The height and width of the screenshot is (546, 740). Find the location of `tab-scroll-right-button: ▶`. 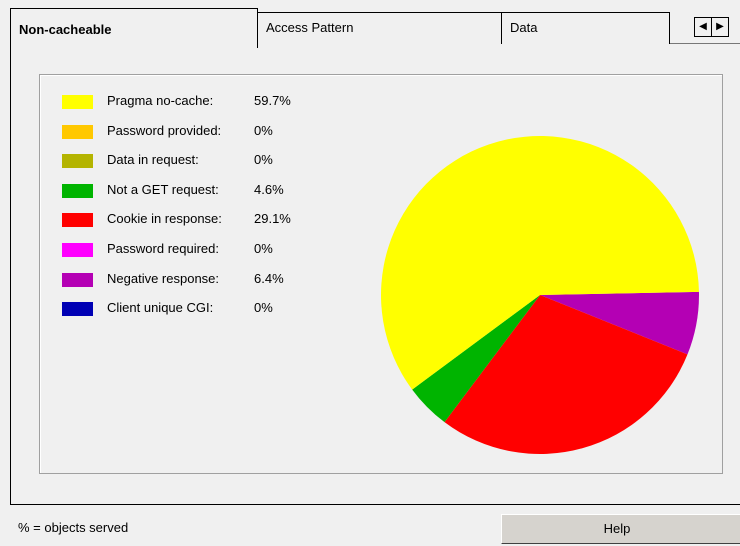

tab-scroll-right-button: ▶ is located at coordinates (720, 27).